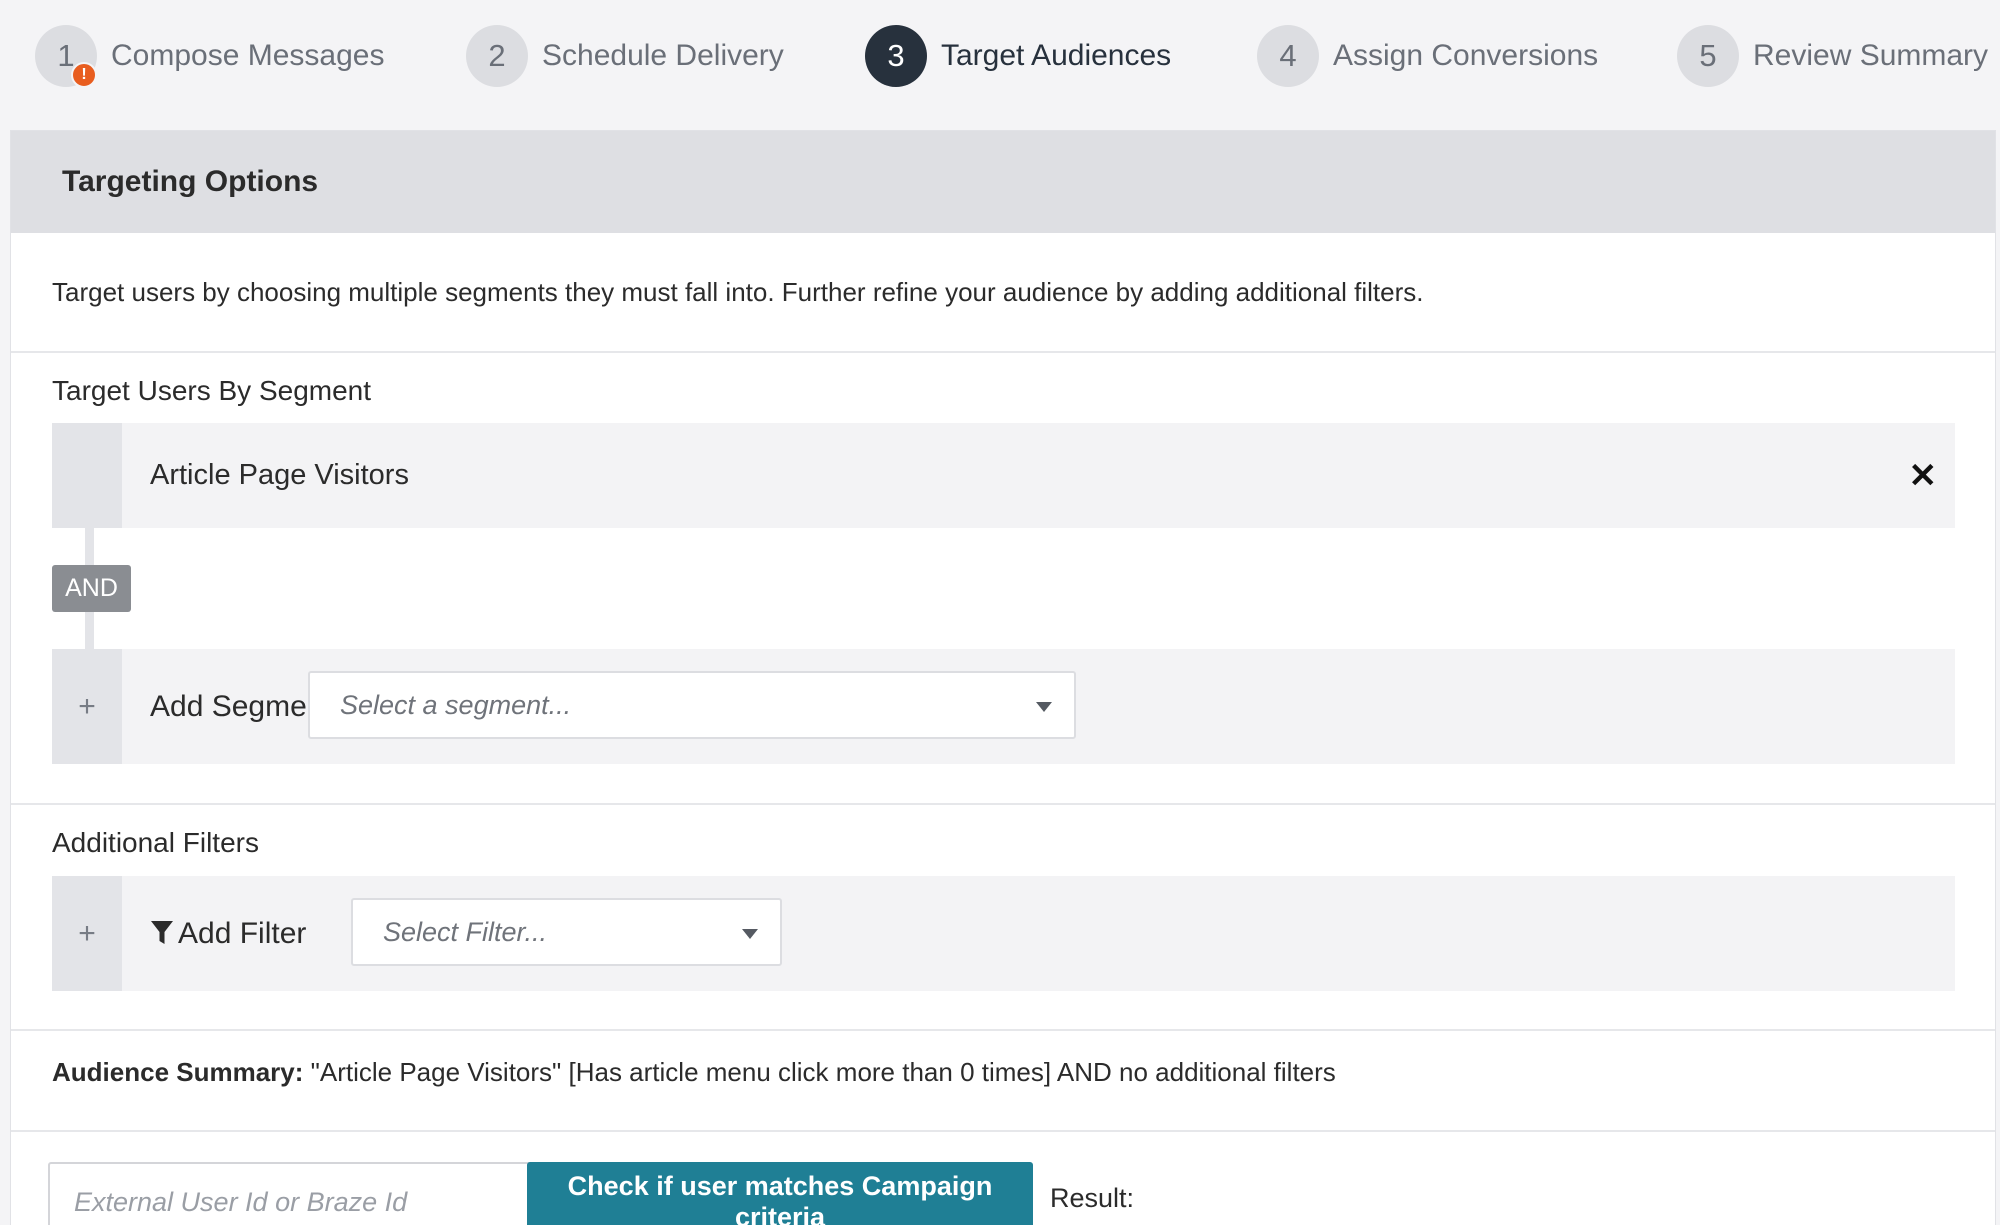 The height and width of the screenshot is (1225, 2000). I want to click on result-label: Result:, so click(1092, 1198).